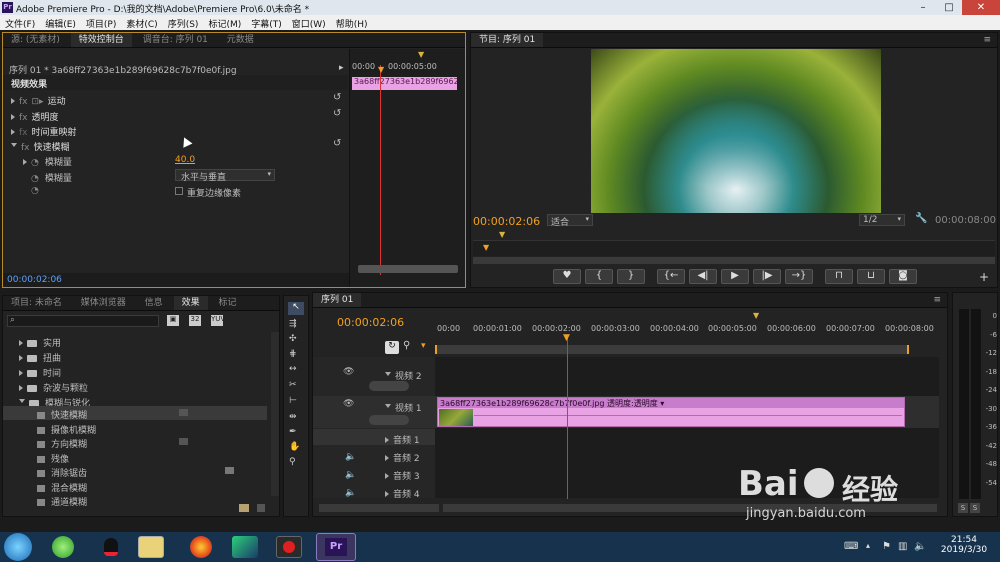 This screenshot has height=562, width=1000. What do you see at coordinates (293, 354) in the screenshot?
I see `rolling-edit-tool-icon: ⋕` at bounding box center [293, 354].